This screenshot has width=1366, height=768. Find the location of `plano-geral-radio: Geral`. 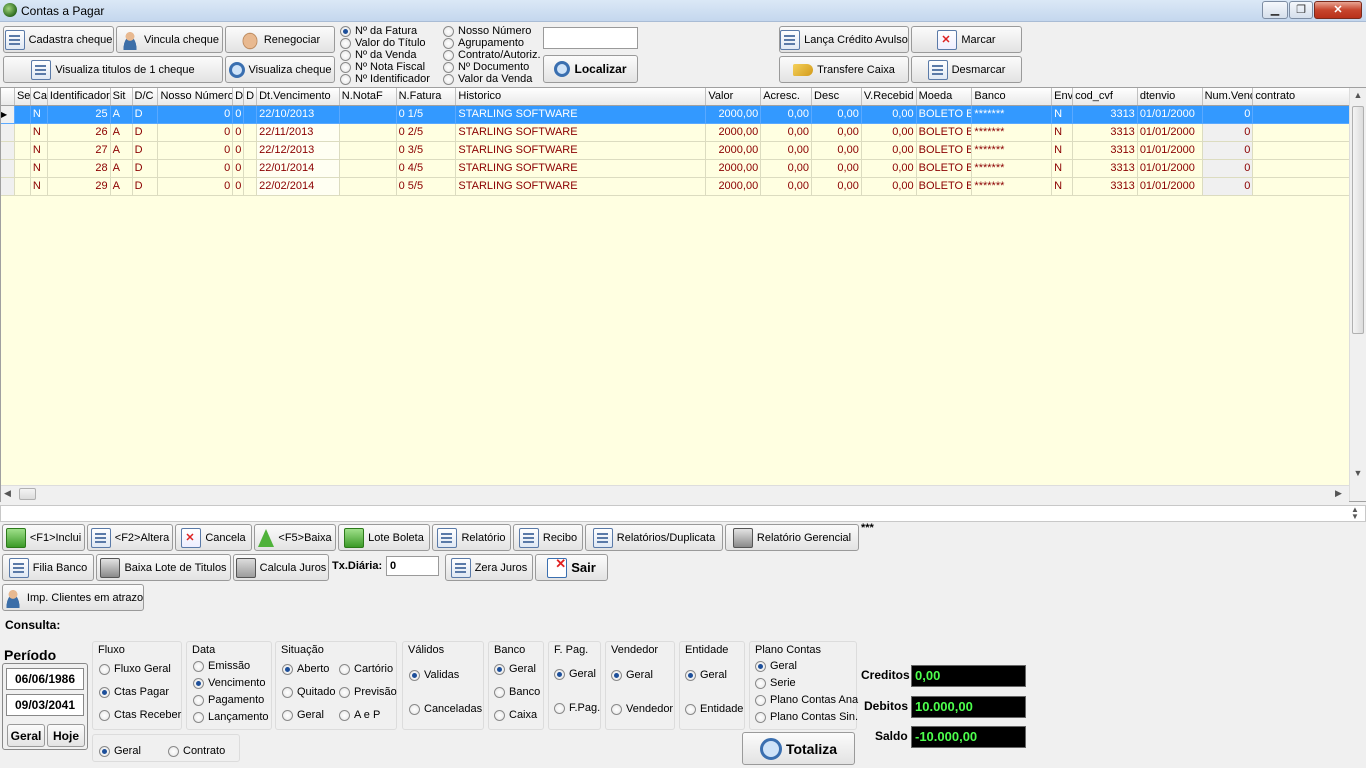

plano-geral-radio: Geral is located at coordinates (776, 666).